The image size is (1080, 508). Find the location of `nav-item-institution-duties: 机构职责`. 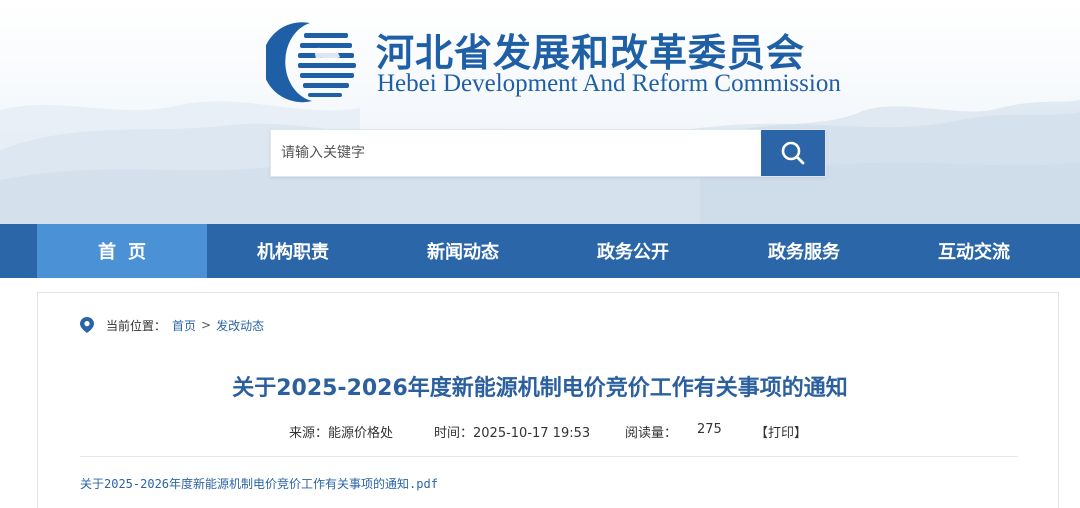

nav-item-institution-duties: 机构职责 is located at coordinates (293, 251).